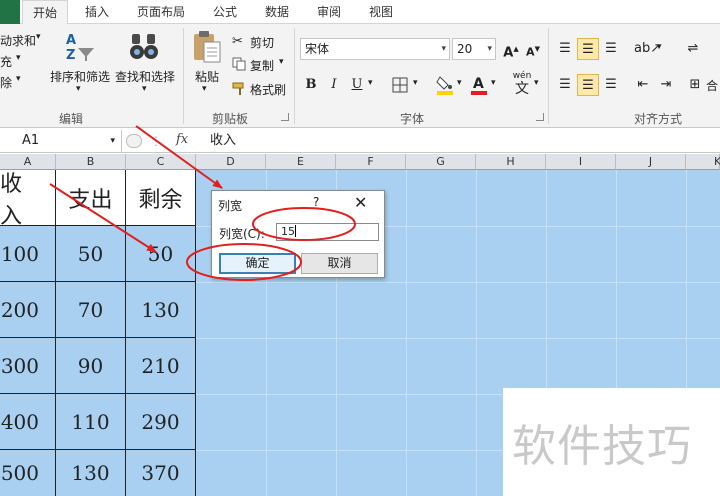 The height and width of the screenshot is (496, 720). I want to click on column-header-d: D, so click(231, 162).